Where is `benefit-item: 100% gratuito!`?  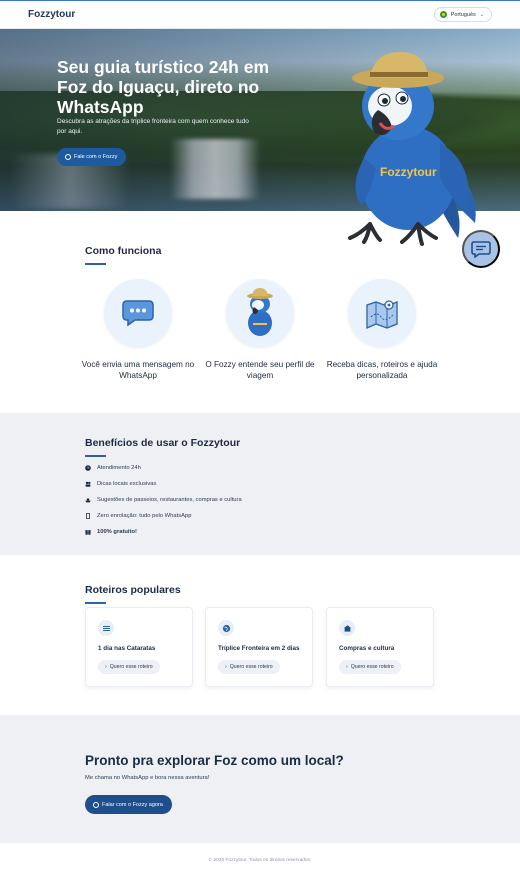 benefit-item: 100% gratuito! is located at coordinates (163, 532).